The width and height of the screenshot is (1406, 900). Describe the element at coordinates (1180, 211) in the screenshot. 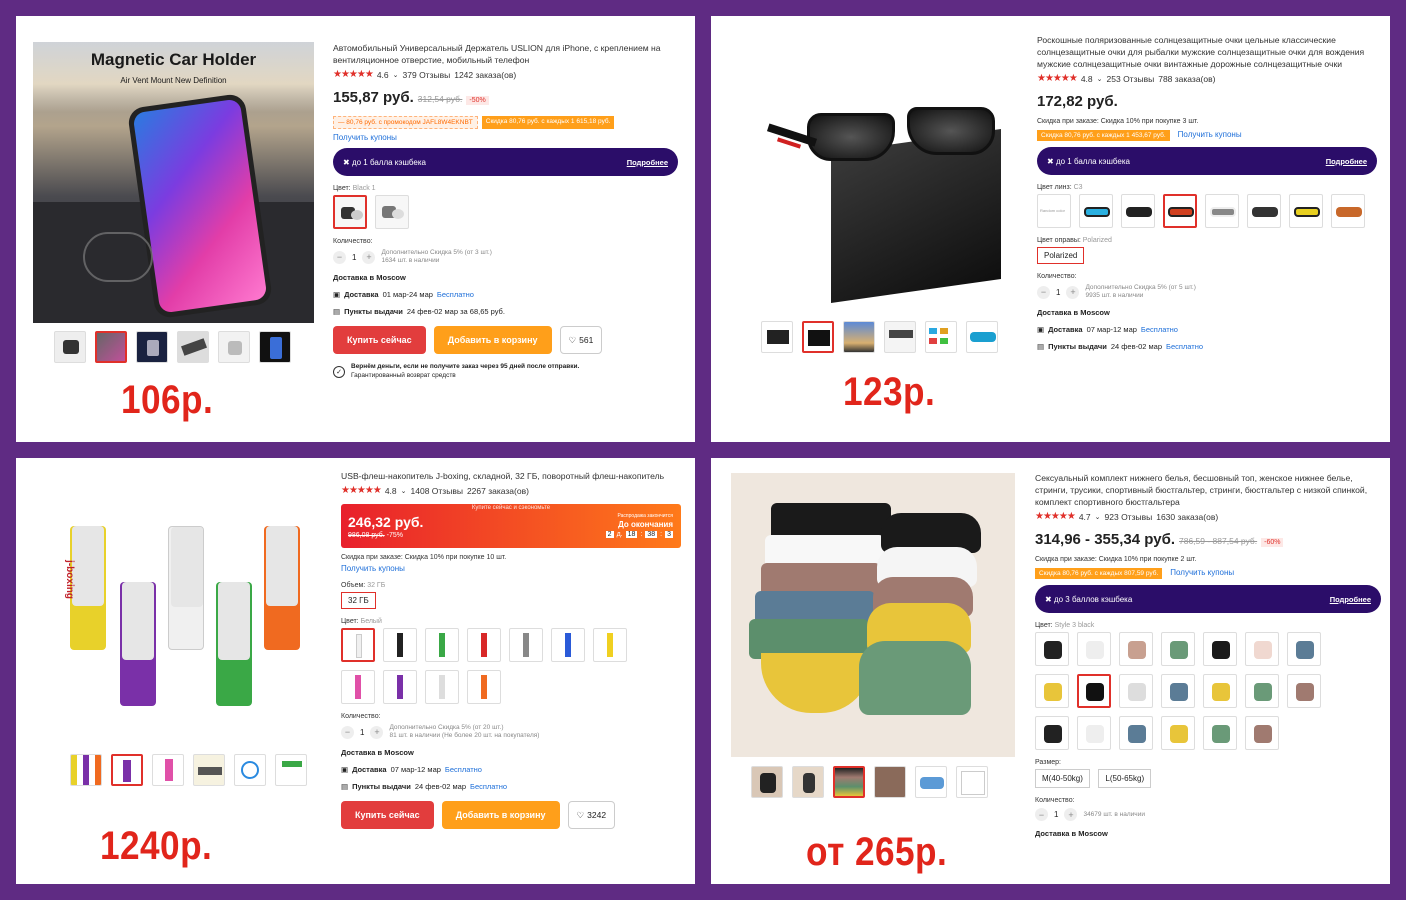

I see `lens-swatch-selected` at that location.